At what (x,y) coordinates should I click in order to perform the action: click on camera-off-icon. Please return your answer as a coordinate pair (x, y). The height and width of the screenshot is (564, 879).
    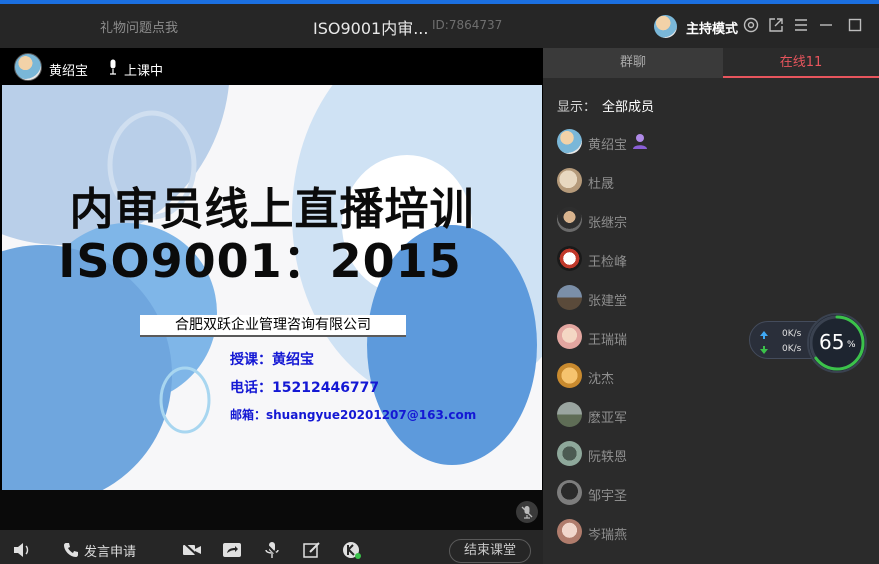
    Looking at the image, I should click on (192, 550).